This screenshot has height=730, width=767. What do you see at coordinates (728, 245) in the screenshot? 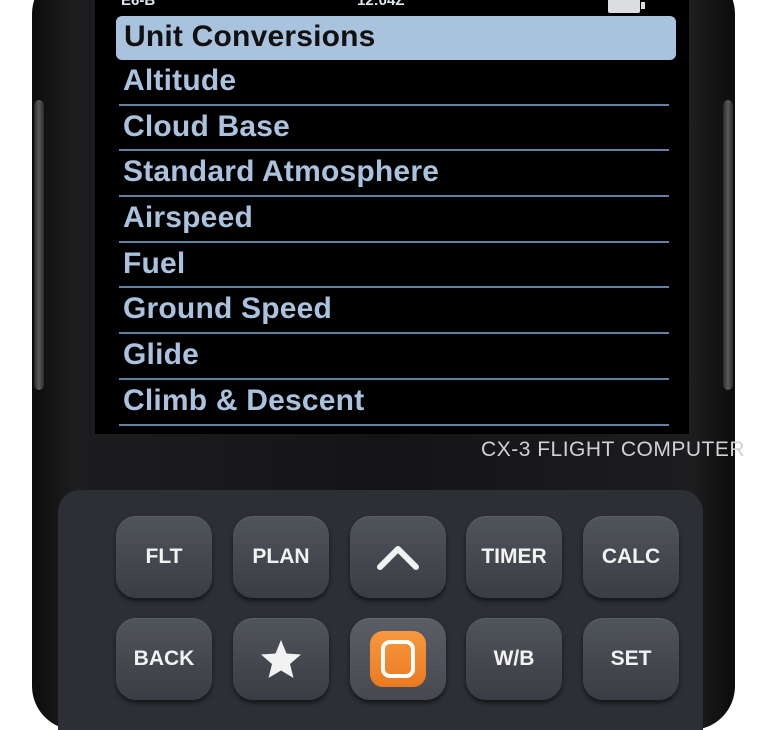
I see `right-edge-highlight` at bounding box center [728, 245].